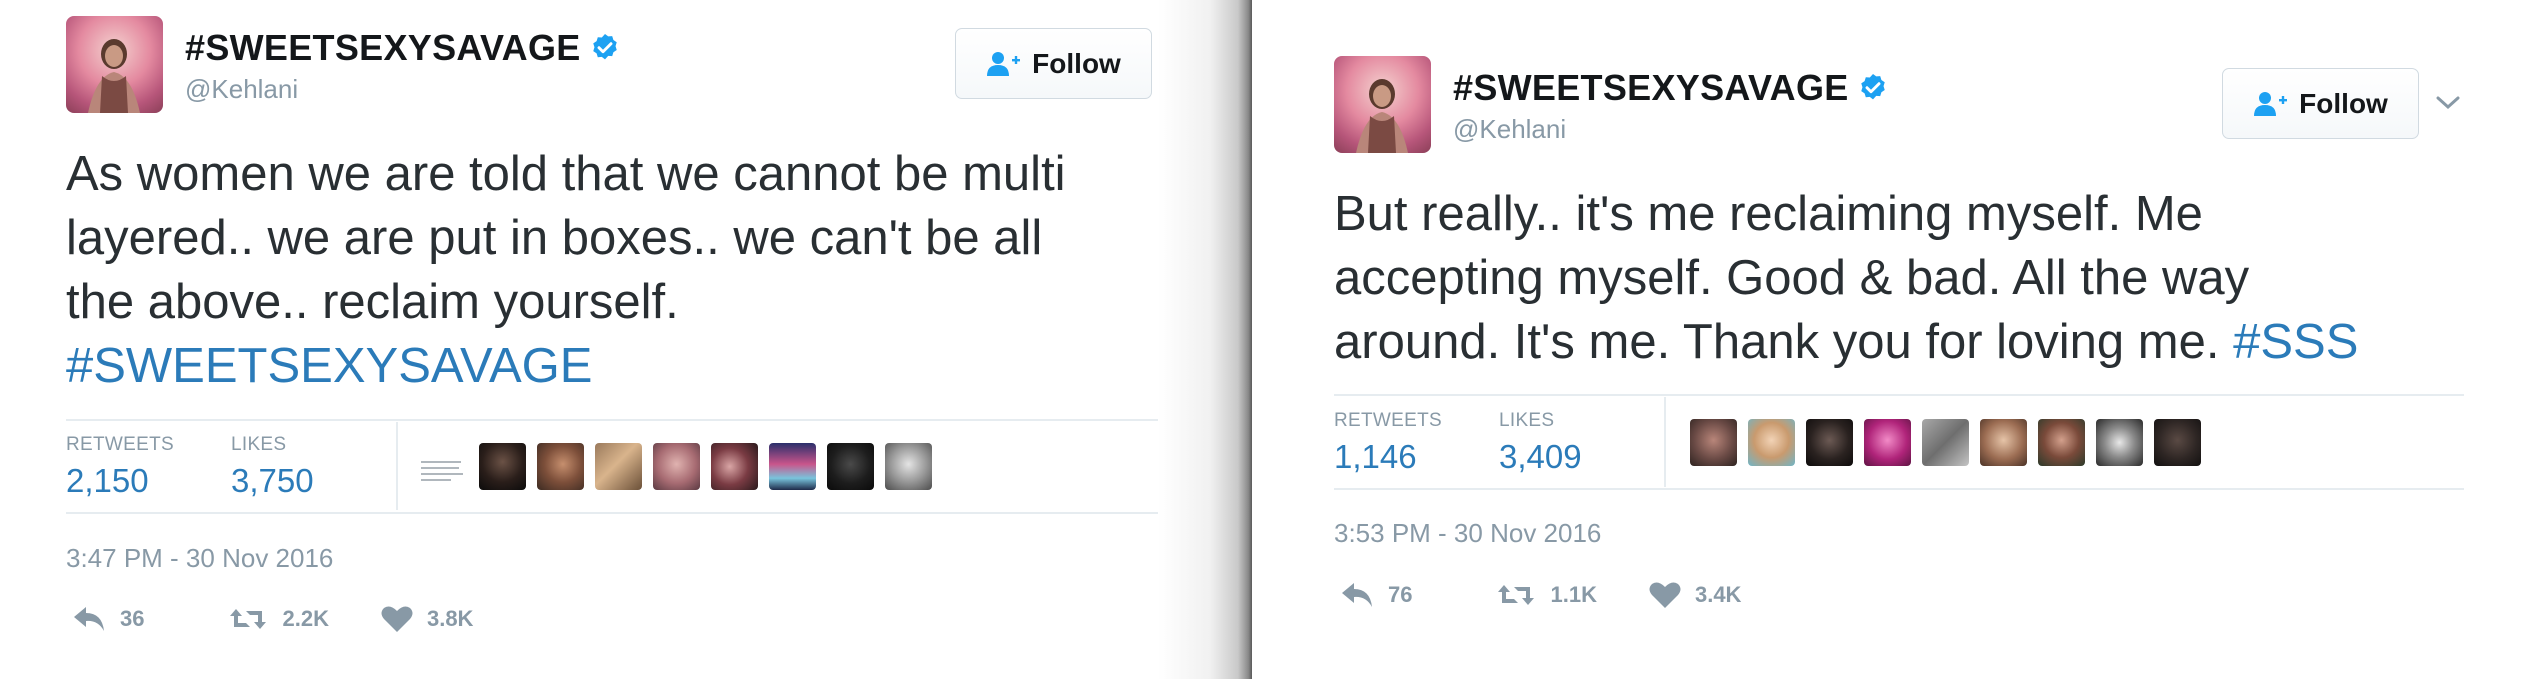 The height and width of the screenshot is (679, 2521). I want to click on likes-stat: LIKES 3,409, so click(1540, 443).